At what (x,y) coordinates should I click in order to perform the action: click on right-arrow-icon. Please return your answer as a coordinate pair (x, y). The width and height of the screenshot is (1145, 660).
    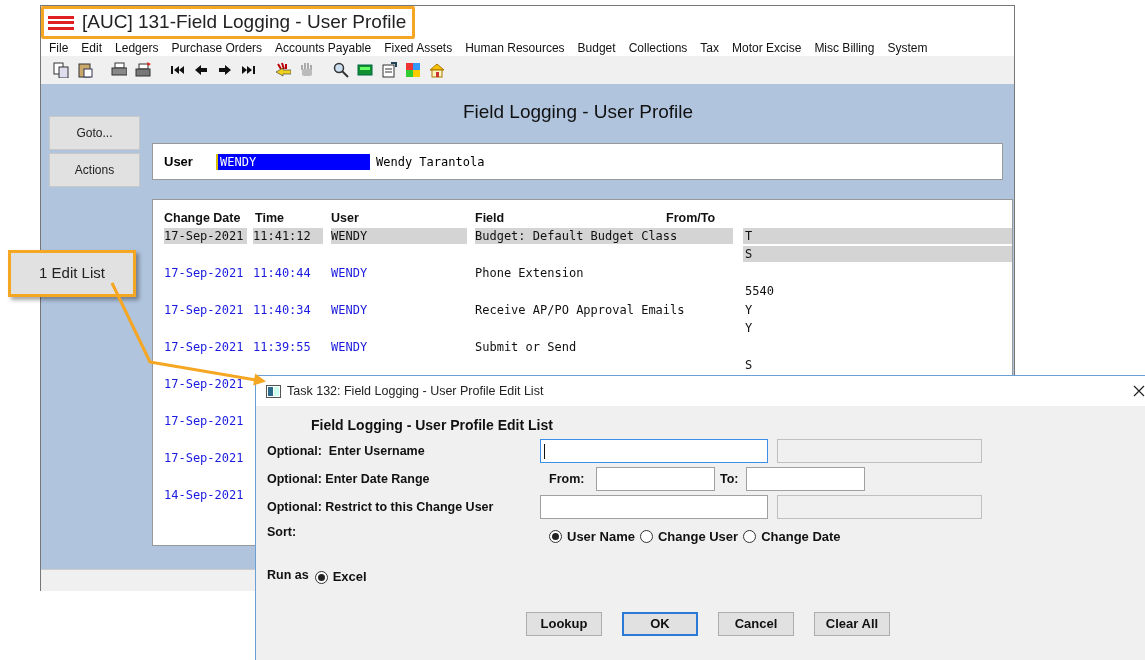
    Looking at the image, I should click on (225, 70).